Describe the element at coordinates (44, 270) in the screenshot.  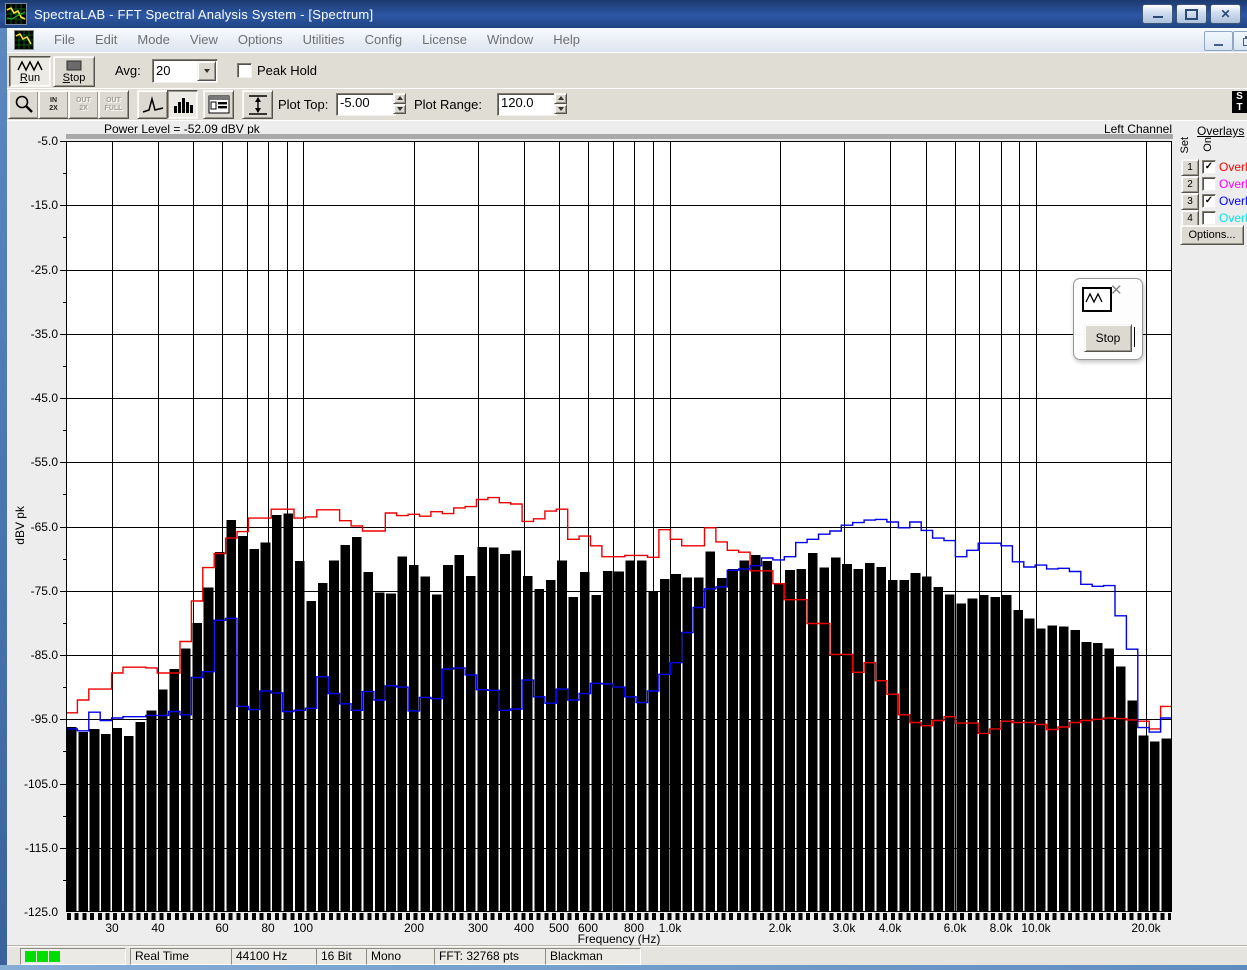
I see `y-tick--25.0: -25.0` at that location.